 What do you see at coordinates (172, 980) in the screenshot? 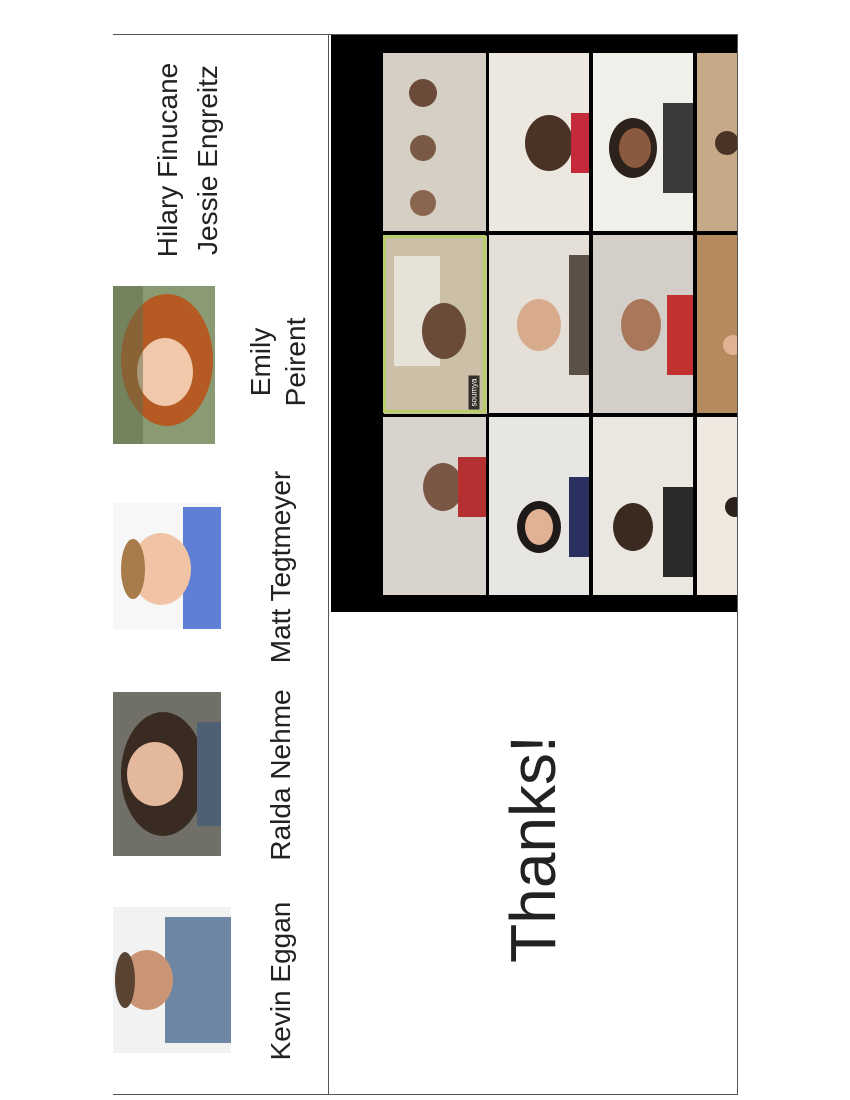
I see `kevin-eggan-photo` at bounding box center [172, 980].